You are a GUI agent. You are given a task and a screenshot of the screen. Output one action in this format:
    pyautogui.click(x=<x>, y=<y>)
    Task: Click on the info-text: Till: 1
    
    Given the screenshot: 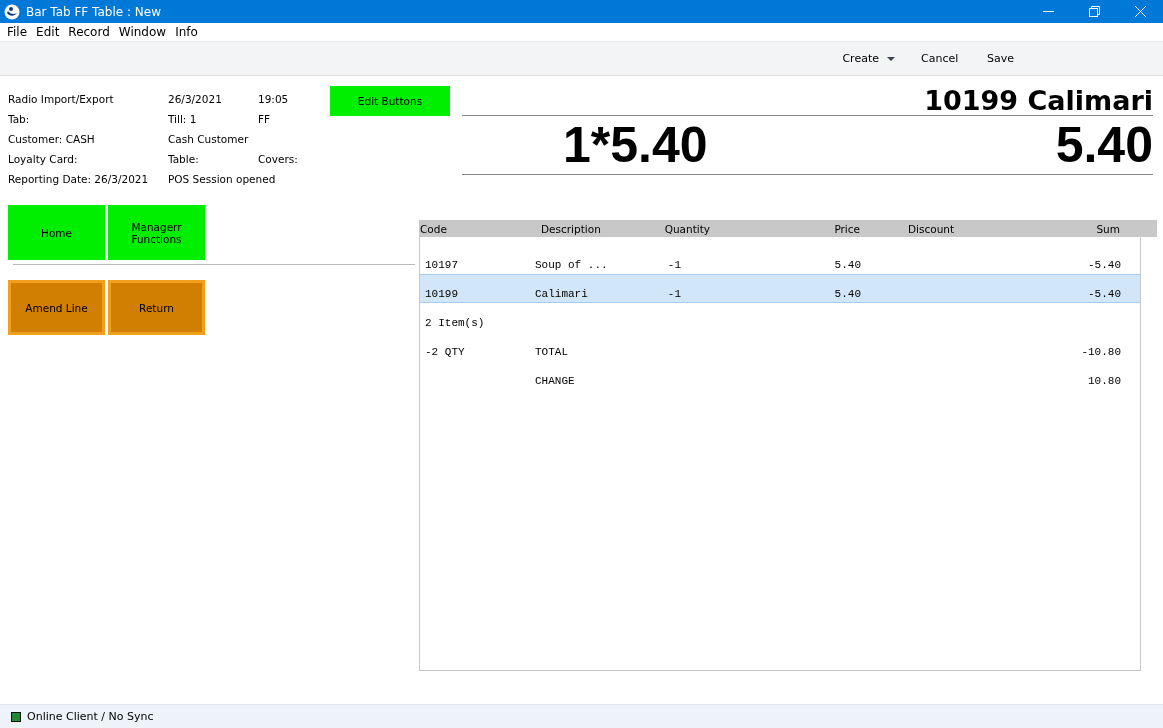 What is the action you would take?
    pyautogui.click(x=183, y=119)
    